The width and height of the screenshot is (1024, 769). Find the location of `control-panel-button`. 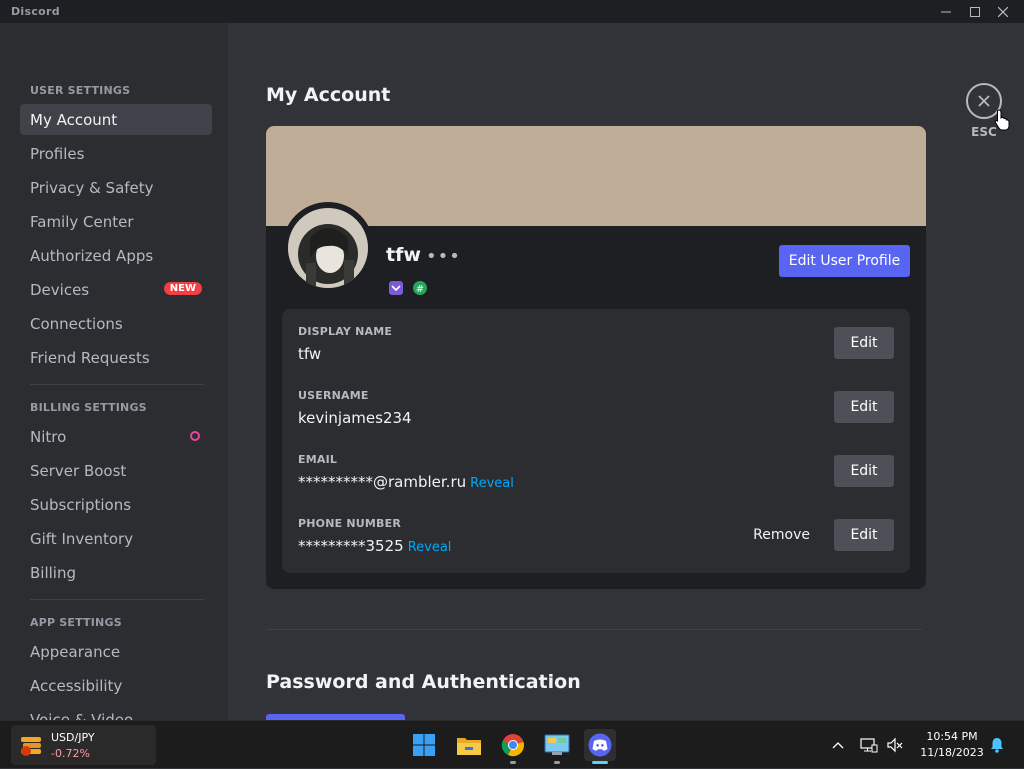

control-panel-button is located at coordinates (557, 746).